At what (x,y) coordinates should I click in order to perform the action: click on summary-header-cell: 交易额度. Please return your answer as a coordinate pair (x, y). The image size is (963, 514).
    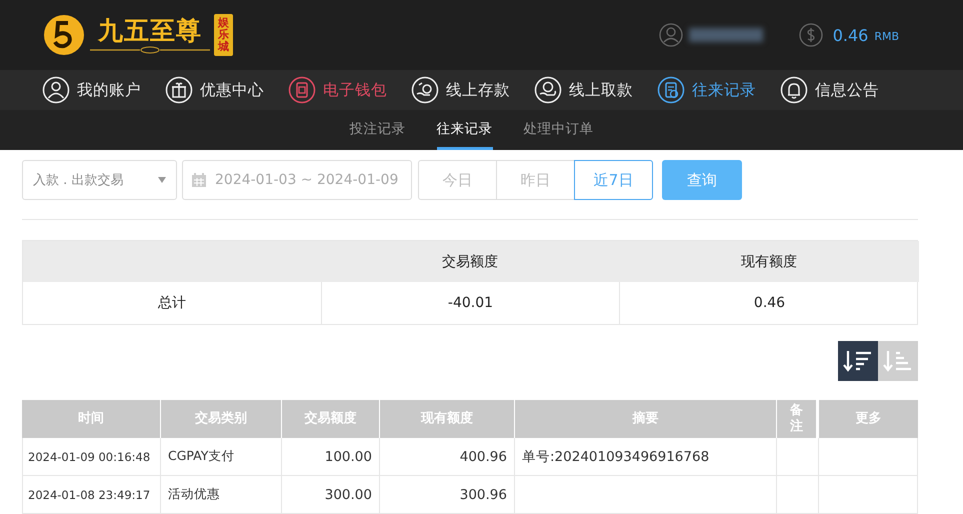
    Looking at the image, I should click on (470, 261).